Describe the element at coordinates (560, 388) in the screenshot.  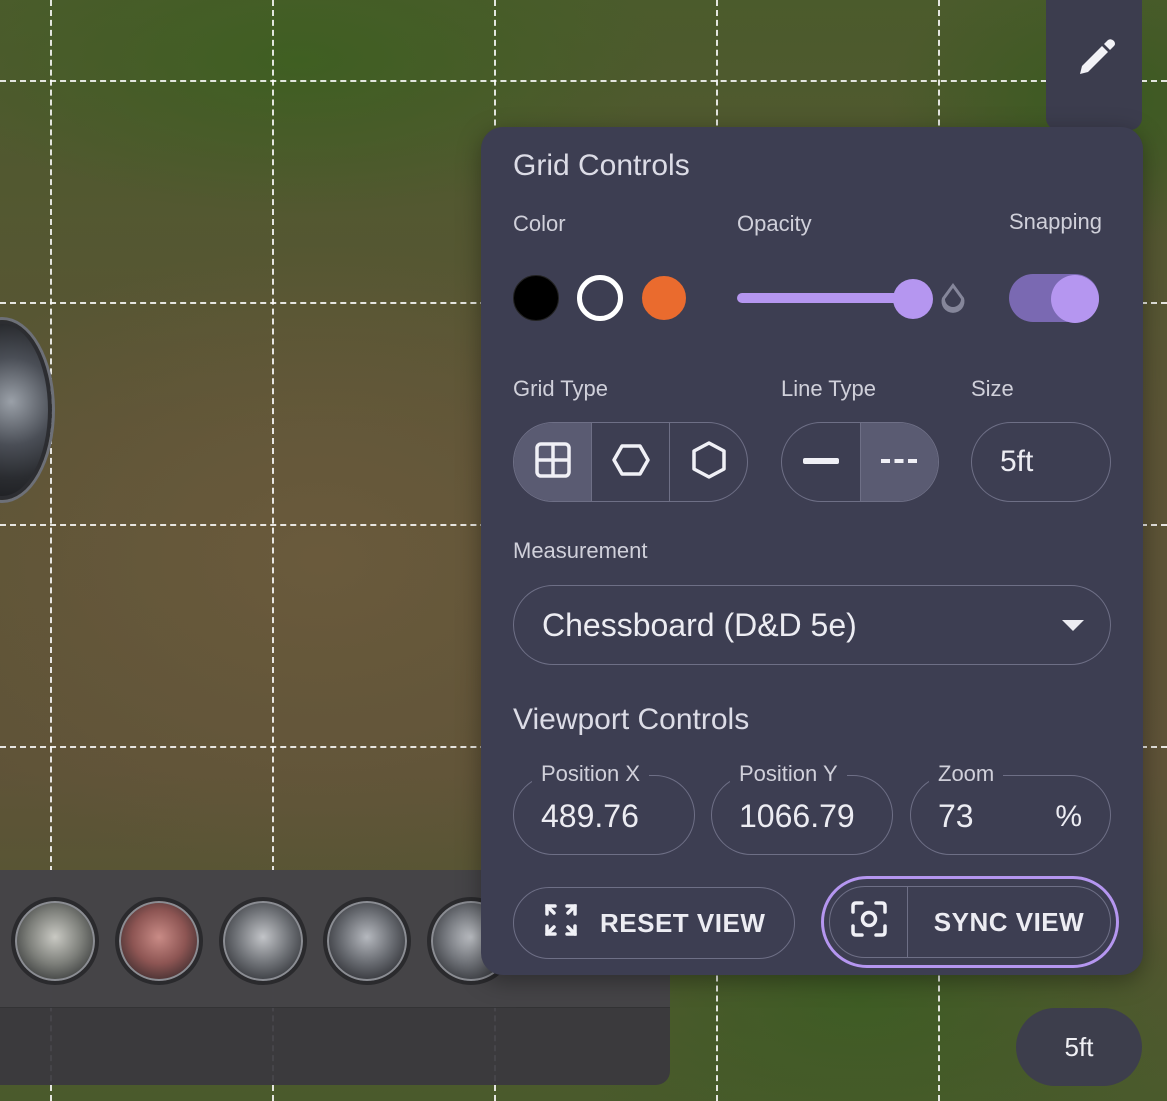
I see `grid-type-label: Grid Type` at that location.